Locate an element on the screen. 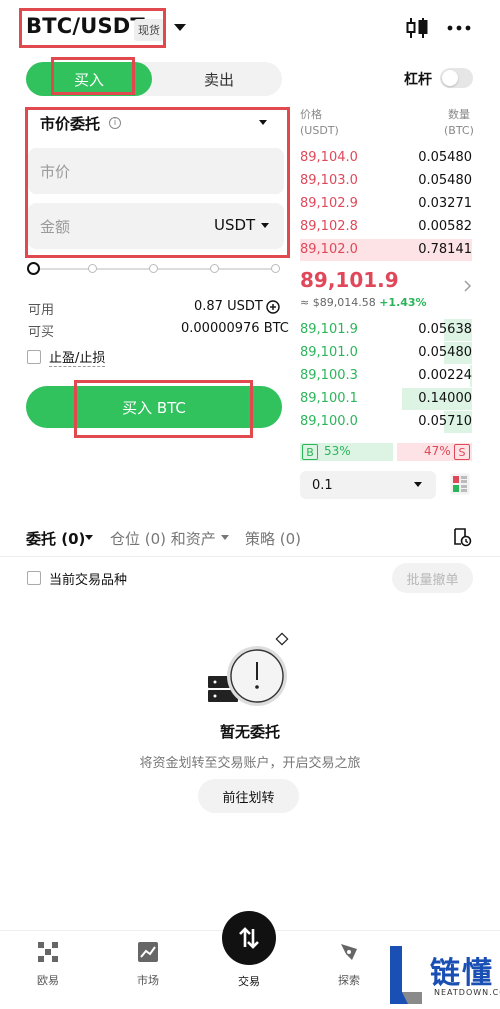  bid-row: 89,100.1 0.14000 is located at coordinates (386, 399).